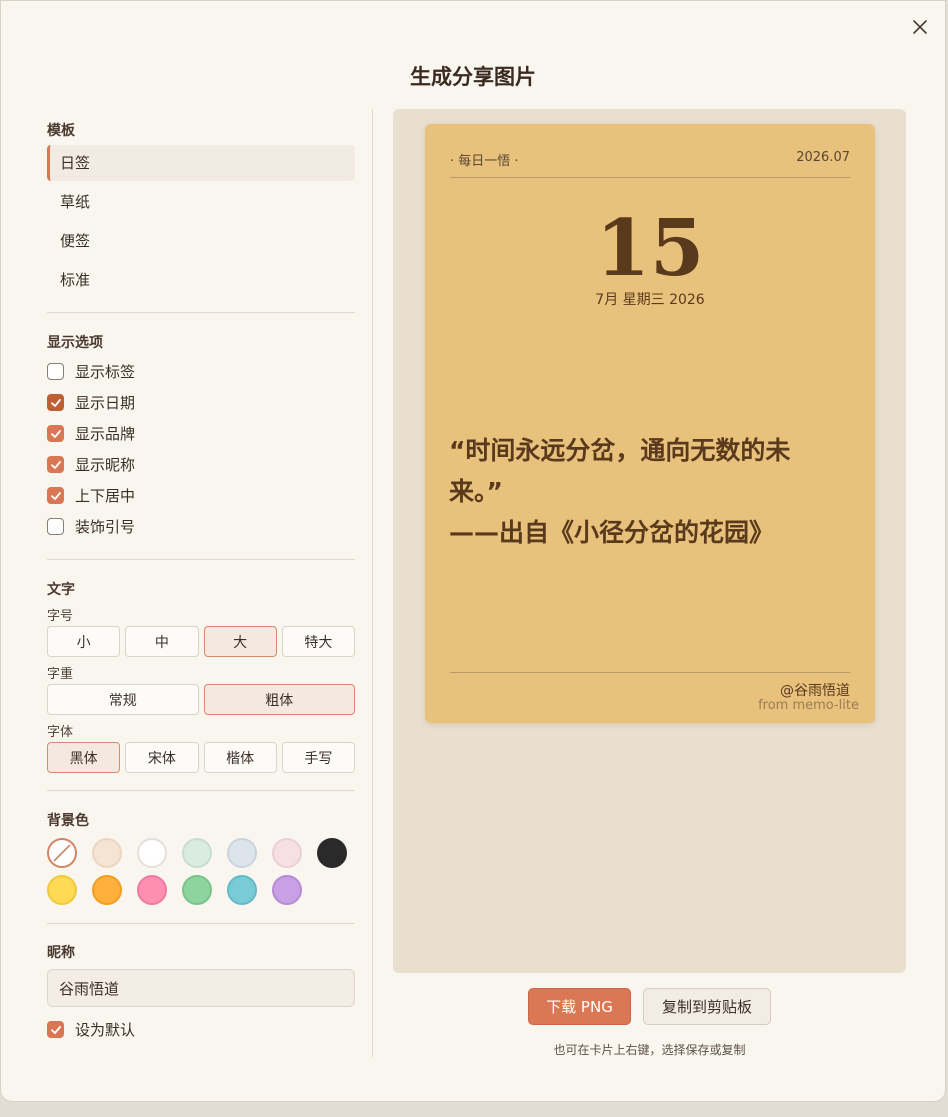 Image resolution: width=948 pixels, height=1117 pixels. I want to click on template-item-draft: 草纸, so click(201, 202).